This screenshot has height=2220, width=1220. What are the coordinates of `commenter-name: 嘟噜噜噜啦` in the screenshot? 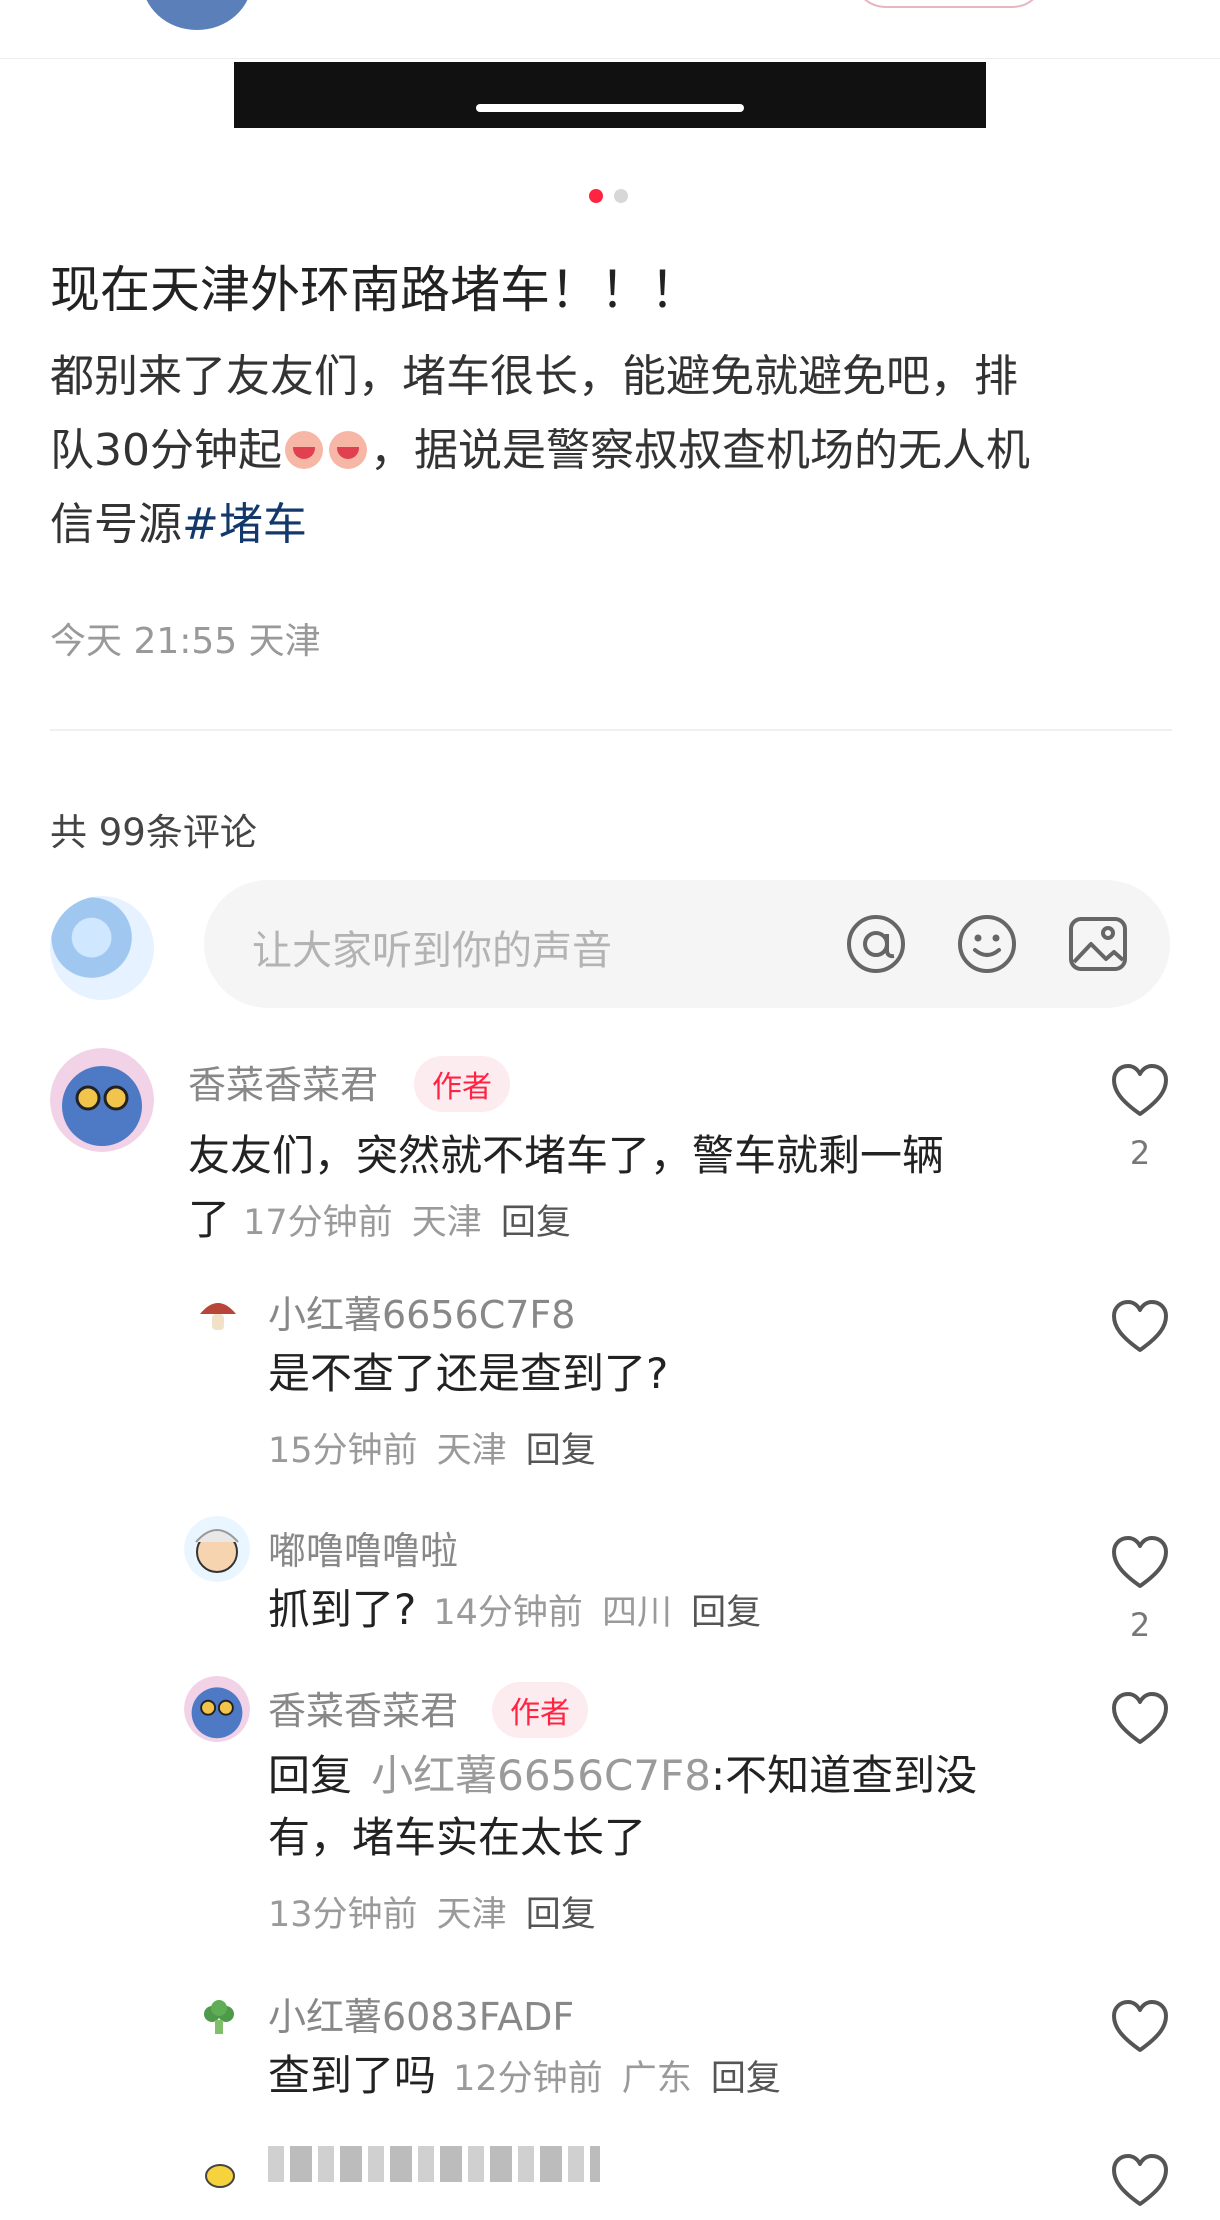 It's located at (363, 1547).